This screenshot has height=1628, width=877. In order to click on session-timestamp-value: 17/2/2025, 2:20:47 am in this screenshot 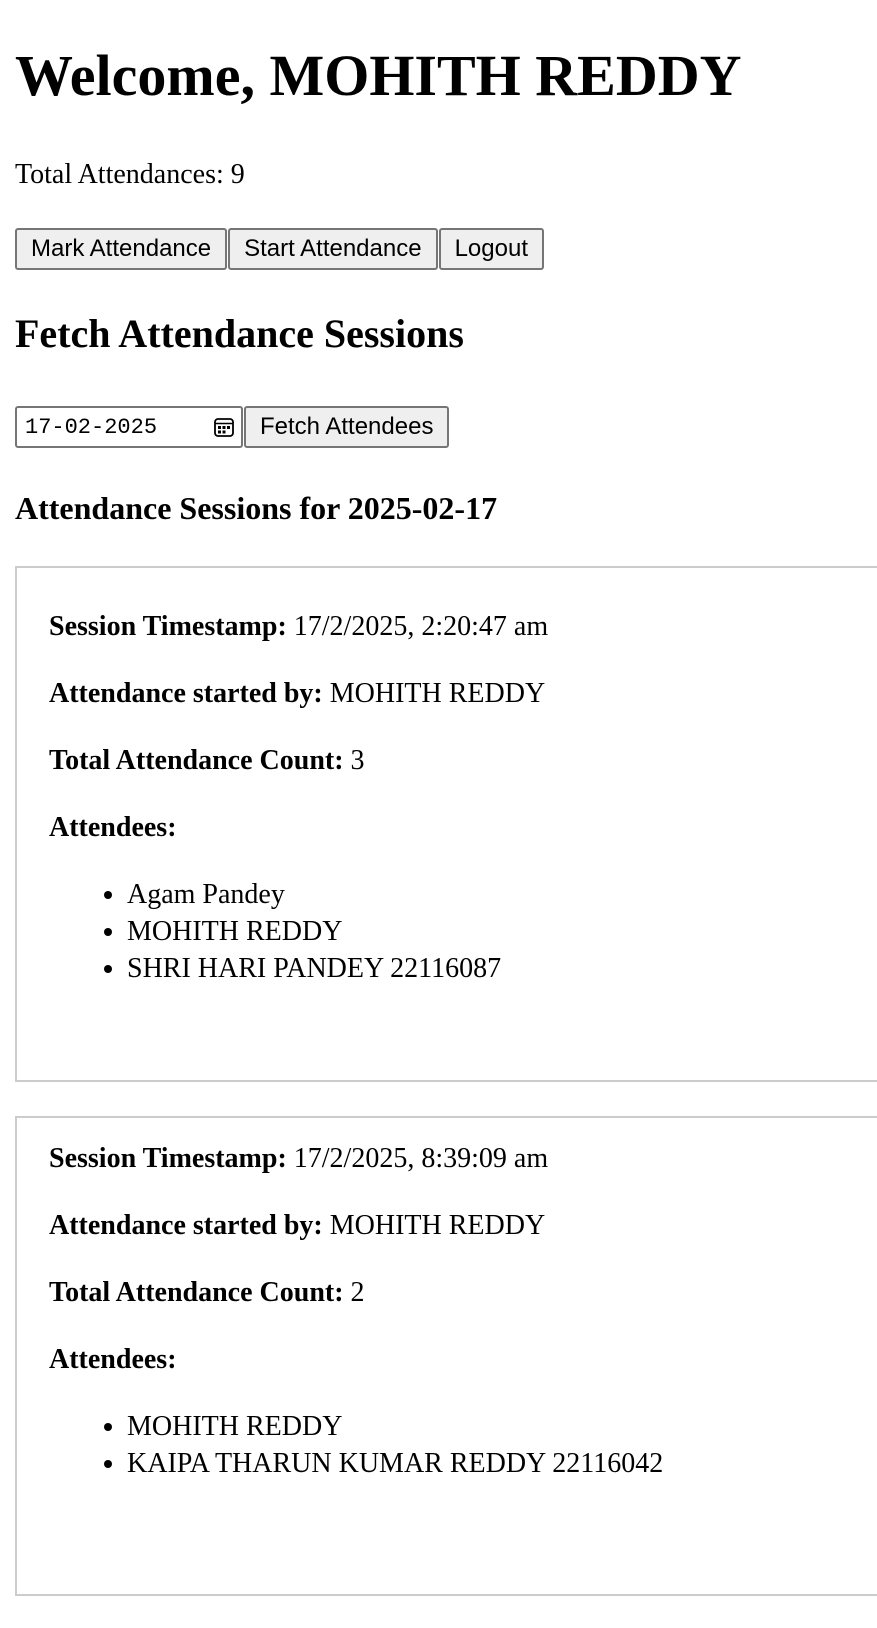, I will do `click(421, 626)`.